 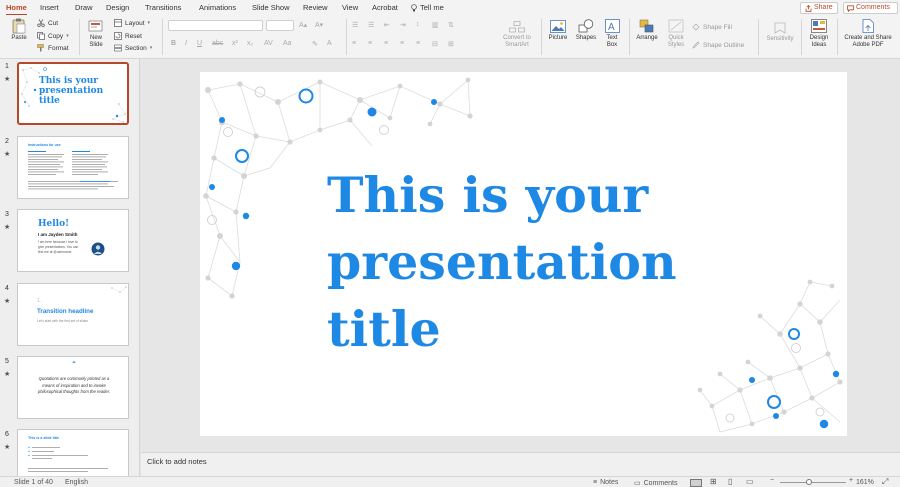 I want to click on tab-view: View, so click(x=350, y=7).